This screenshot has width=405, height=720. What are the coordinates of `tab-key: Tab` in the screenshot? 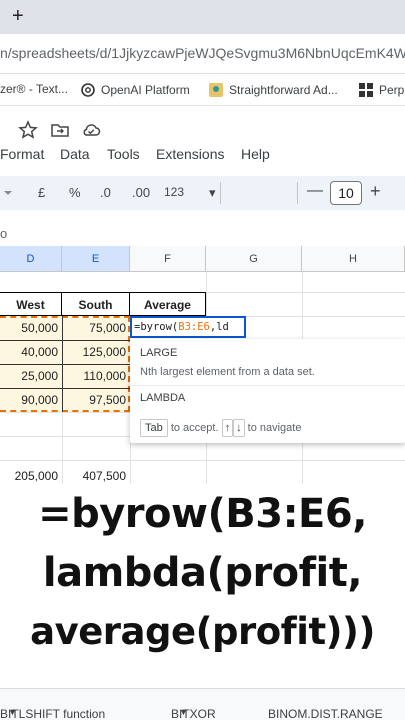 It's located at (154, 428).